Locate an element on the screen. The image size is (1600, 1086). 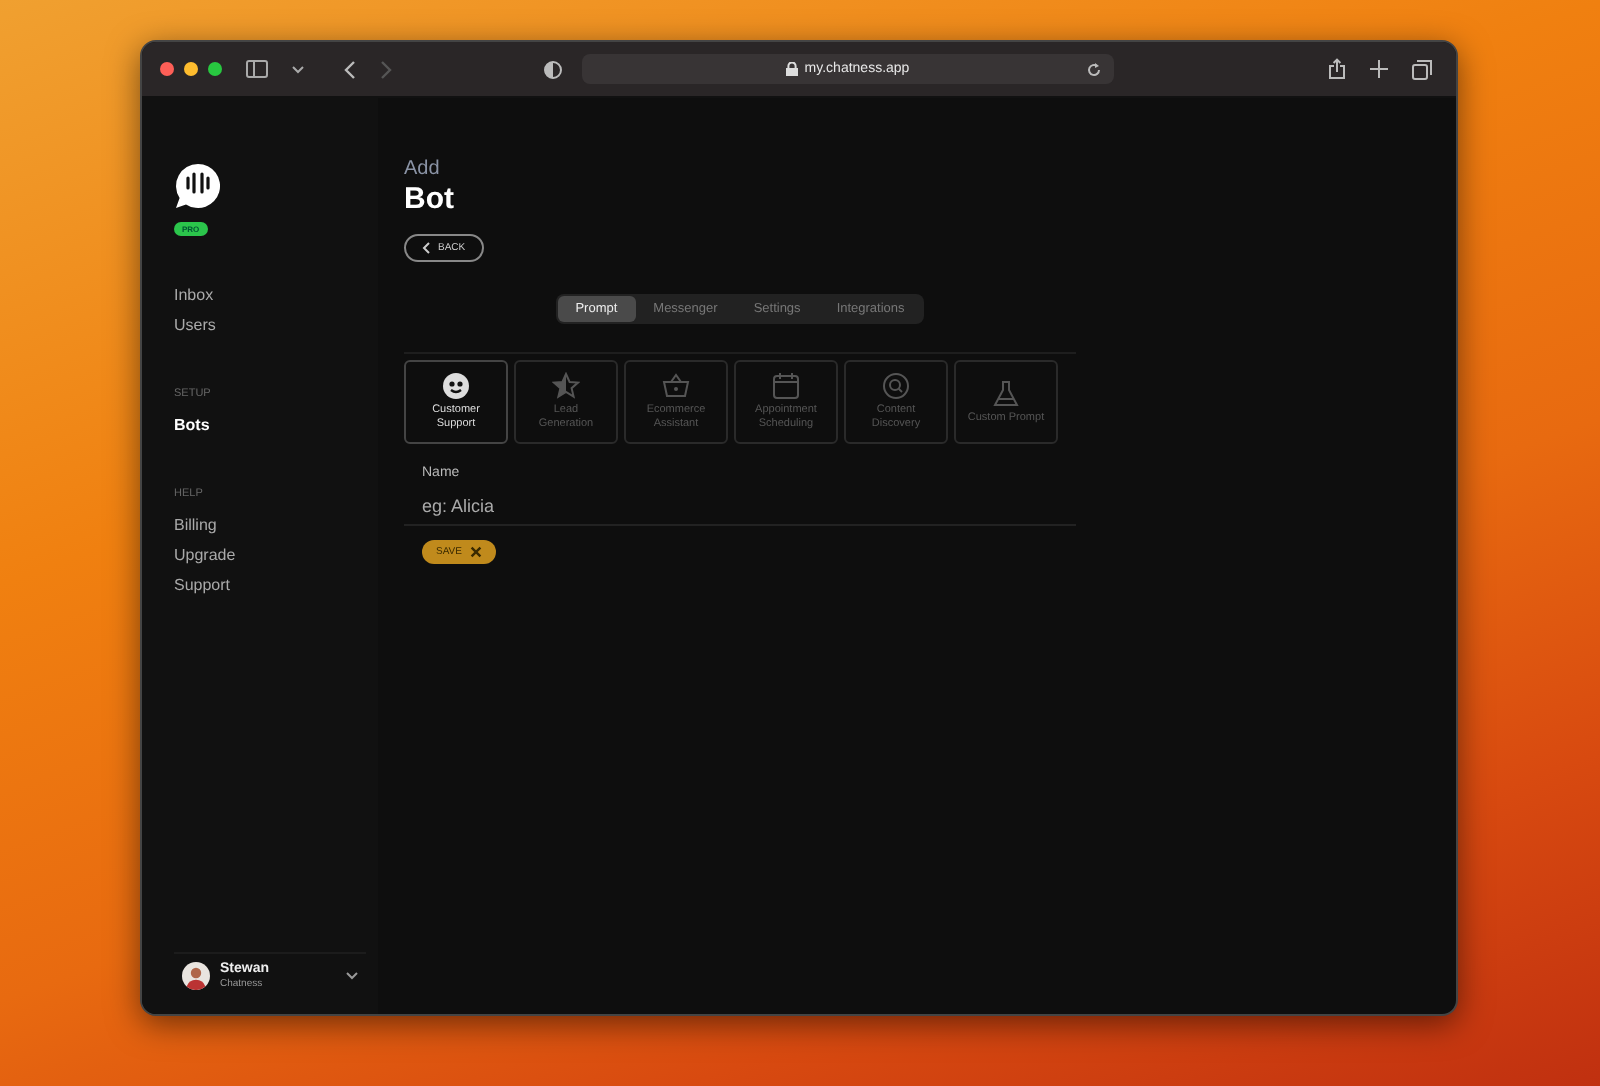
nav-item: Upgrade is located at coordinates (276, 555).